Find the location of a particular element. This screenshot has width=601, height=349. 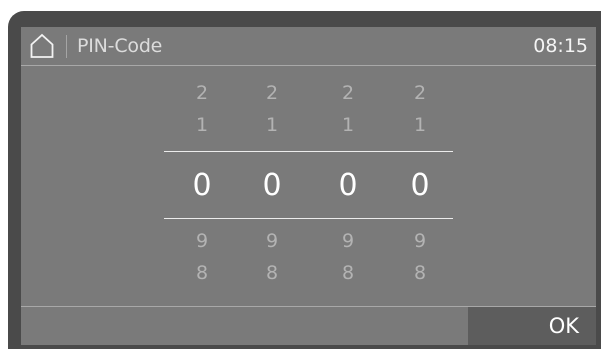

ok-button-label: OK is located at coordinates (563, 326).